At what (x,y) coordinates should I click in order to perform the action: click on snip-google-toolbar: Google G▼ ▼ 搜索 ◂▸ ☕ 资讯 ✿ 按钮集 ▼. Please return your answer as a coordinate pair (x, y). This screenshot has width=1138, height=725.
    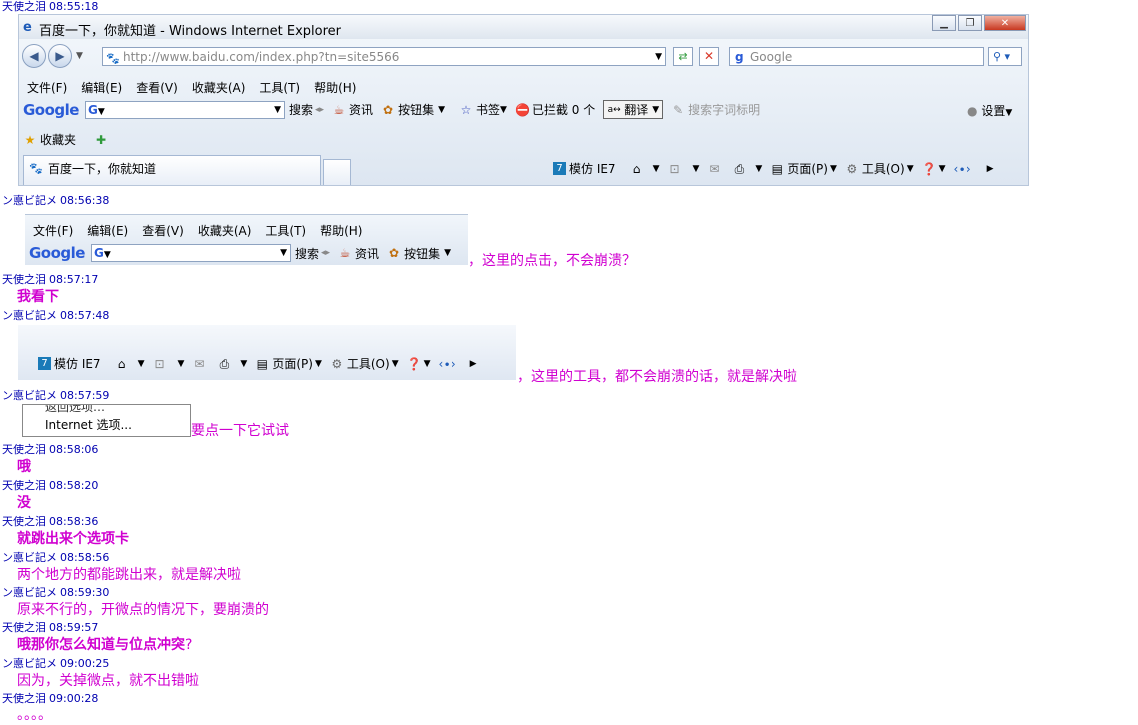
    Looking at the image, I should click on (244, 253).